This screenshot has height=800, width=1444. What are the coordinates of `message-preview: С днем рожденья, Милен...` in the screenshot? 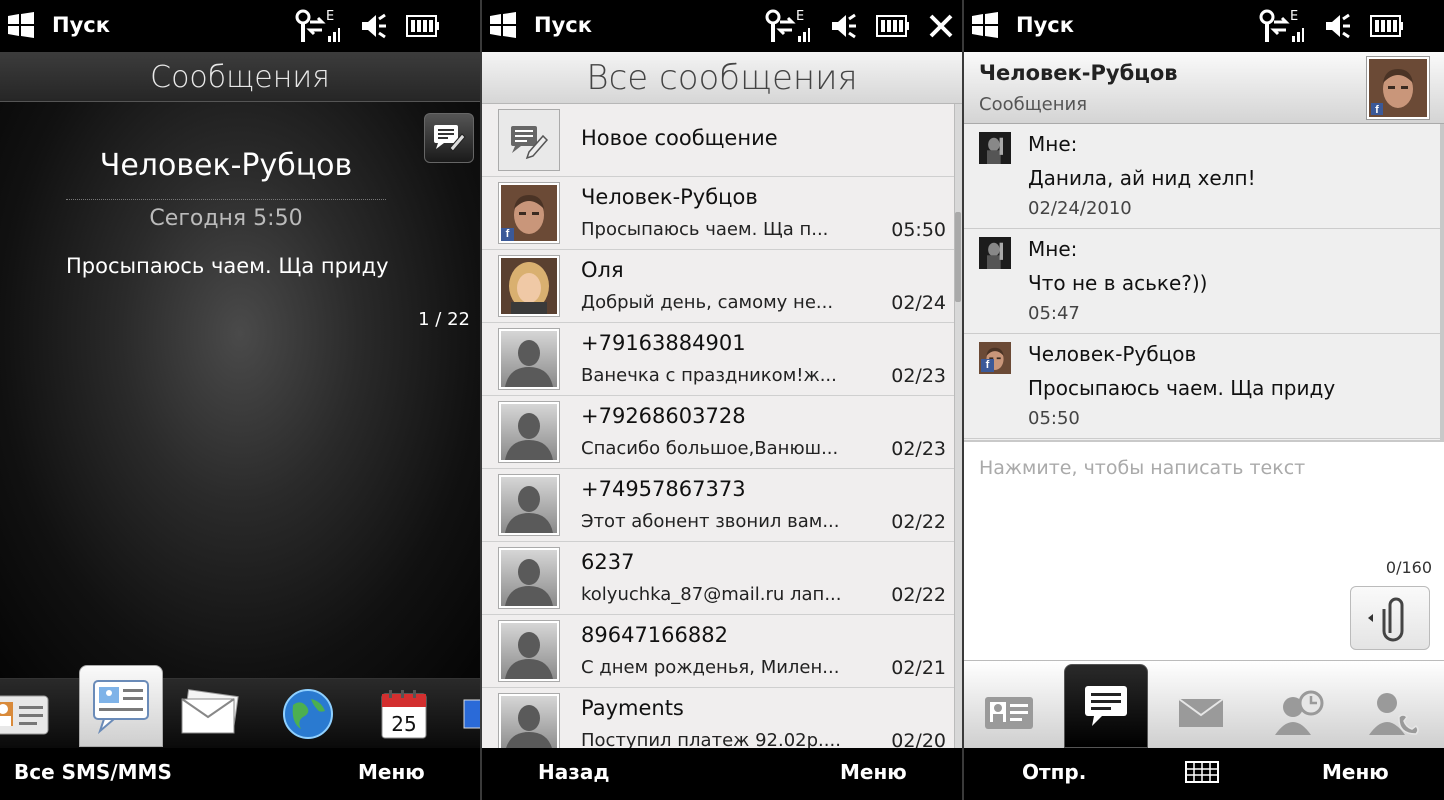 It's located at (710, 667).